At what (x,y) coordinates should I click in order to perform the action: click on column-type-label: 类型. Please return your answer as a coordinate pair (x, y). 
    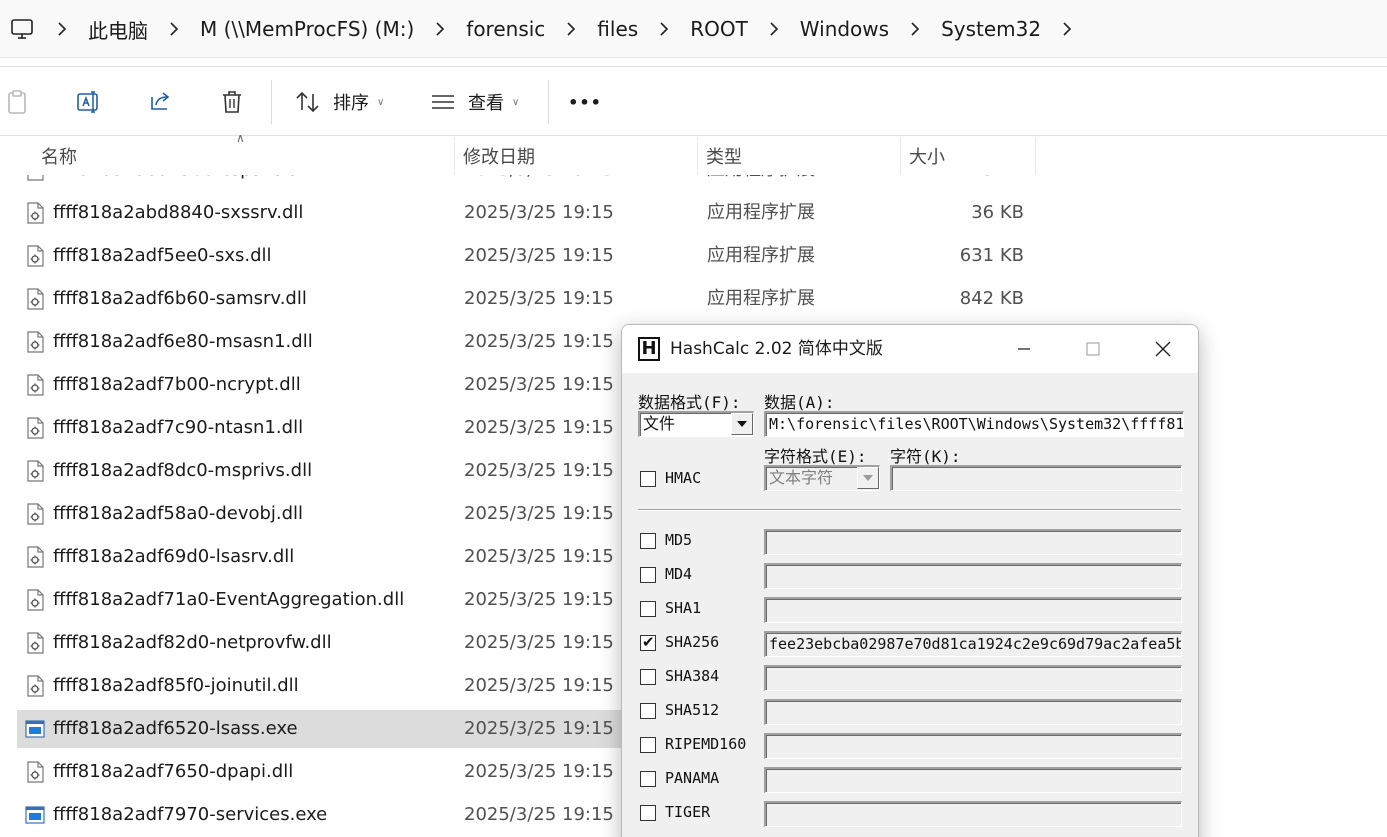
    Looking at the image, I should click on (724, 157).